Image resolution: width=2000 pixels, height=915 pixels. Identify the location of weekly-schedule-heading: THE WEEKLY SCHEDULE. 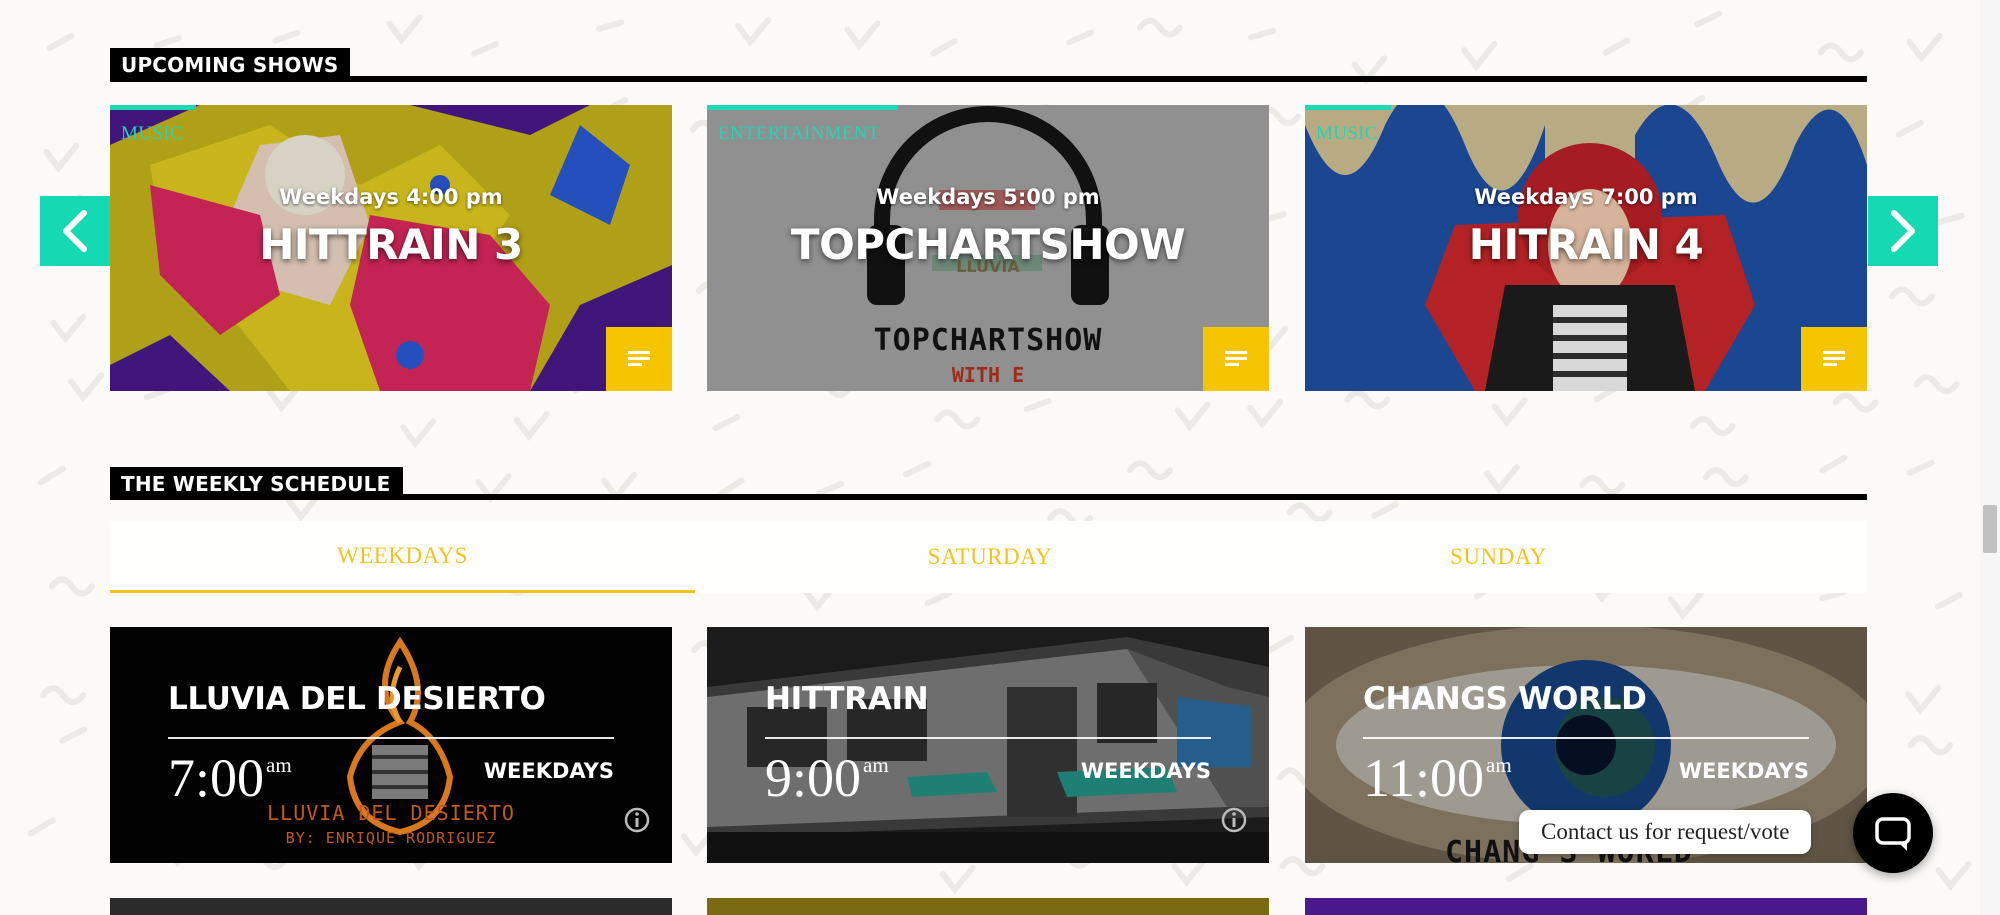
(988, 483).